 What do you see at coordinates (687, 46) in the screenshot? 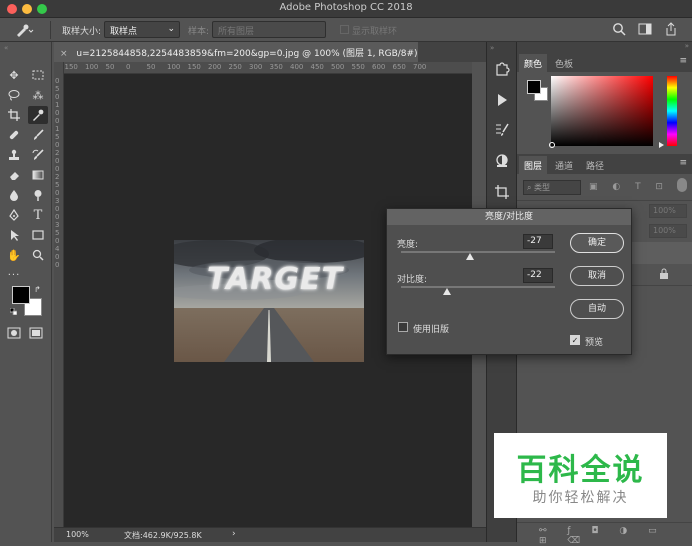
I see `collapse-panels-icon: »` at bounding box center [687, 46].